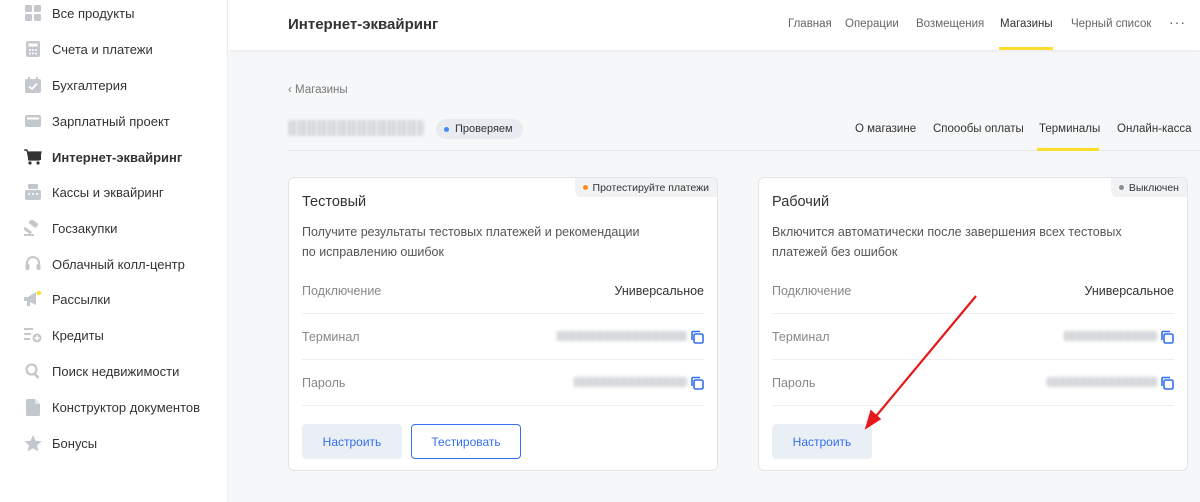  Describe the element at coordinates (1068, 149) in the screenshot. I see `active-subtab-indicator` at that location.